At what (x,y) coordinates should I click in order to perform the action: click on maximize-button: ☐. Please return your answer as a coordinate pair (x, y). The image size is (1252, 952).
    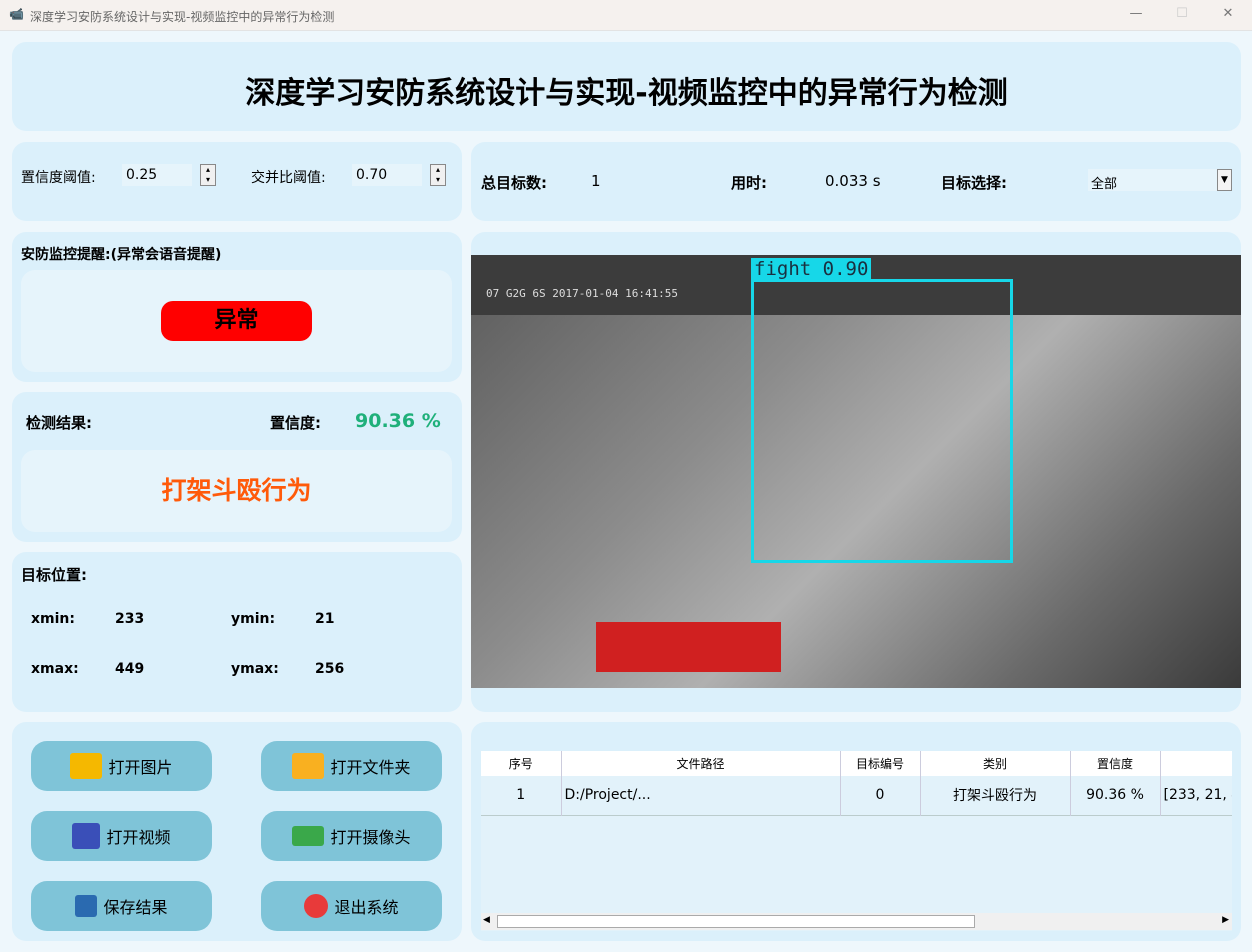
    Looking at the image, I should click on (1182, 13).